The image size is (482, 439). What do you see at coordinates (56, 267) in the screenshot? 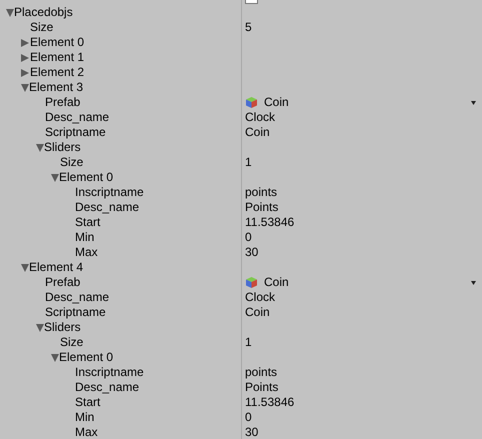
I see `foldout-label: Element 4` at bounding box center [56, 267].